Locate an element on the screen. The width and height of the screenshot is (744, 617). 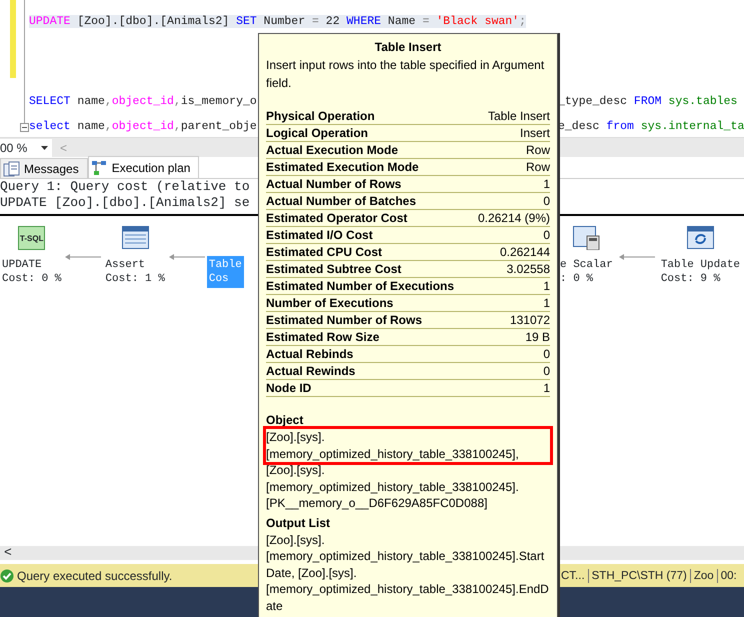
code-line: SELECT name,object_id,is_memory_o is located at coordinates (143, 102).